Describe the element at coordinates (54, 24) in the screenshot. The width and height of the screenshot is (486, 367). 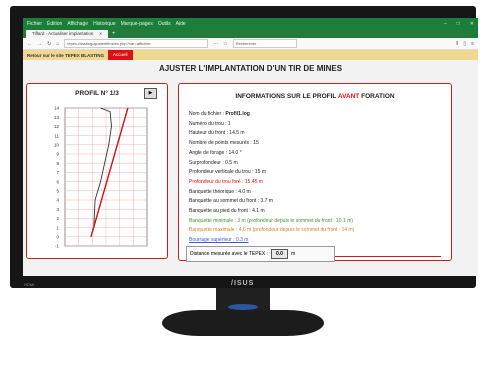
I see `menu-item: Édition` at that location.